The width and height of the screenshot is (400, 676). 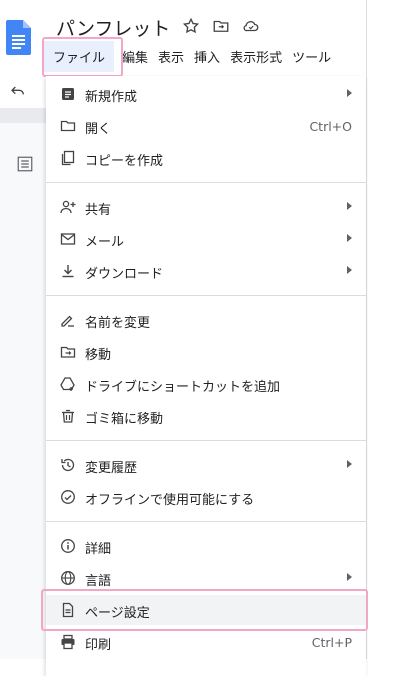 What do you see at coordinates (68, 158) in the screenshot?
I see `copy-icon` at bounding box center [68, 158].